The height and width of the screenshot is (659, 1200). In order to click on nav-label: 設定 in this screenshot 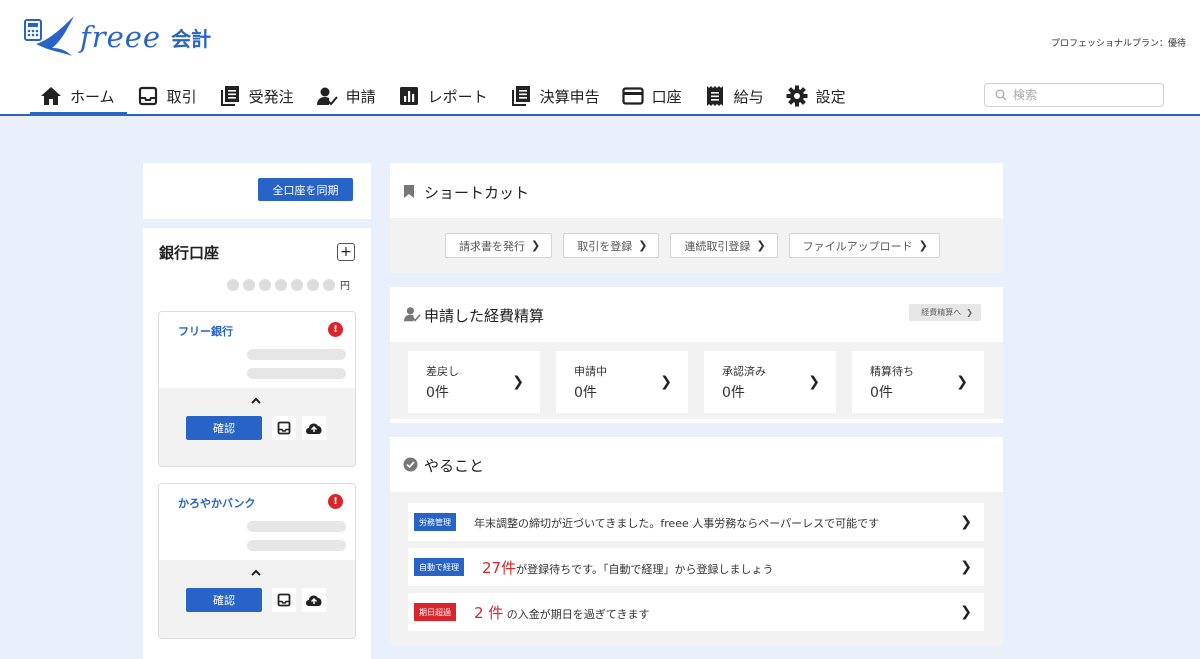, I will do `click(830, 96)`.